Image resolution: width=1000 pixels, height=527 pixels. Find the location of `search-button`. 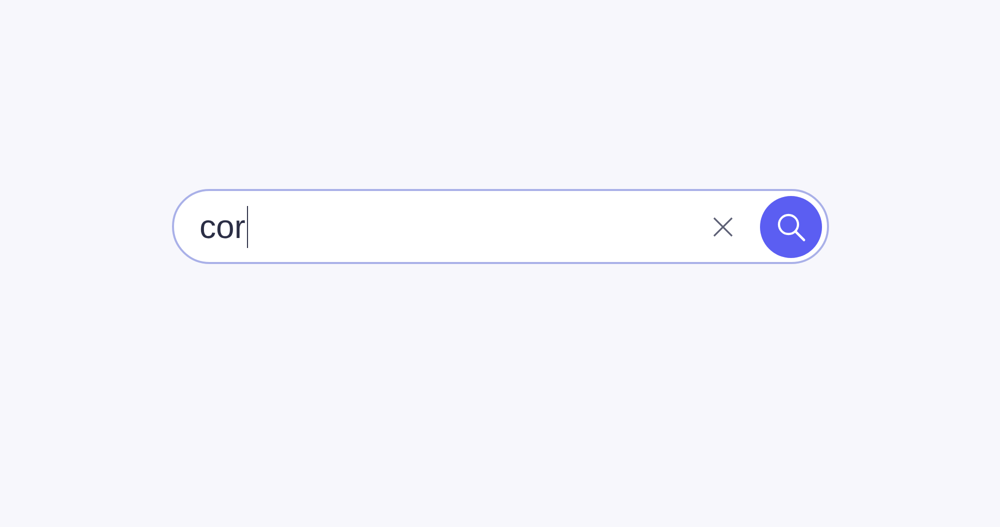

search-button is located at coordinates (791, 227).